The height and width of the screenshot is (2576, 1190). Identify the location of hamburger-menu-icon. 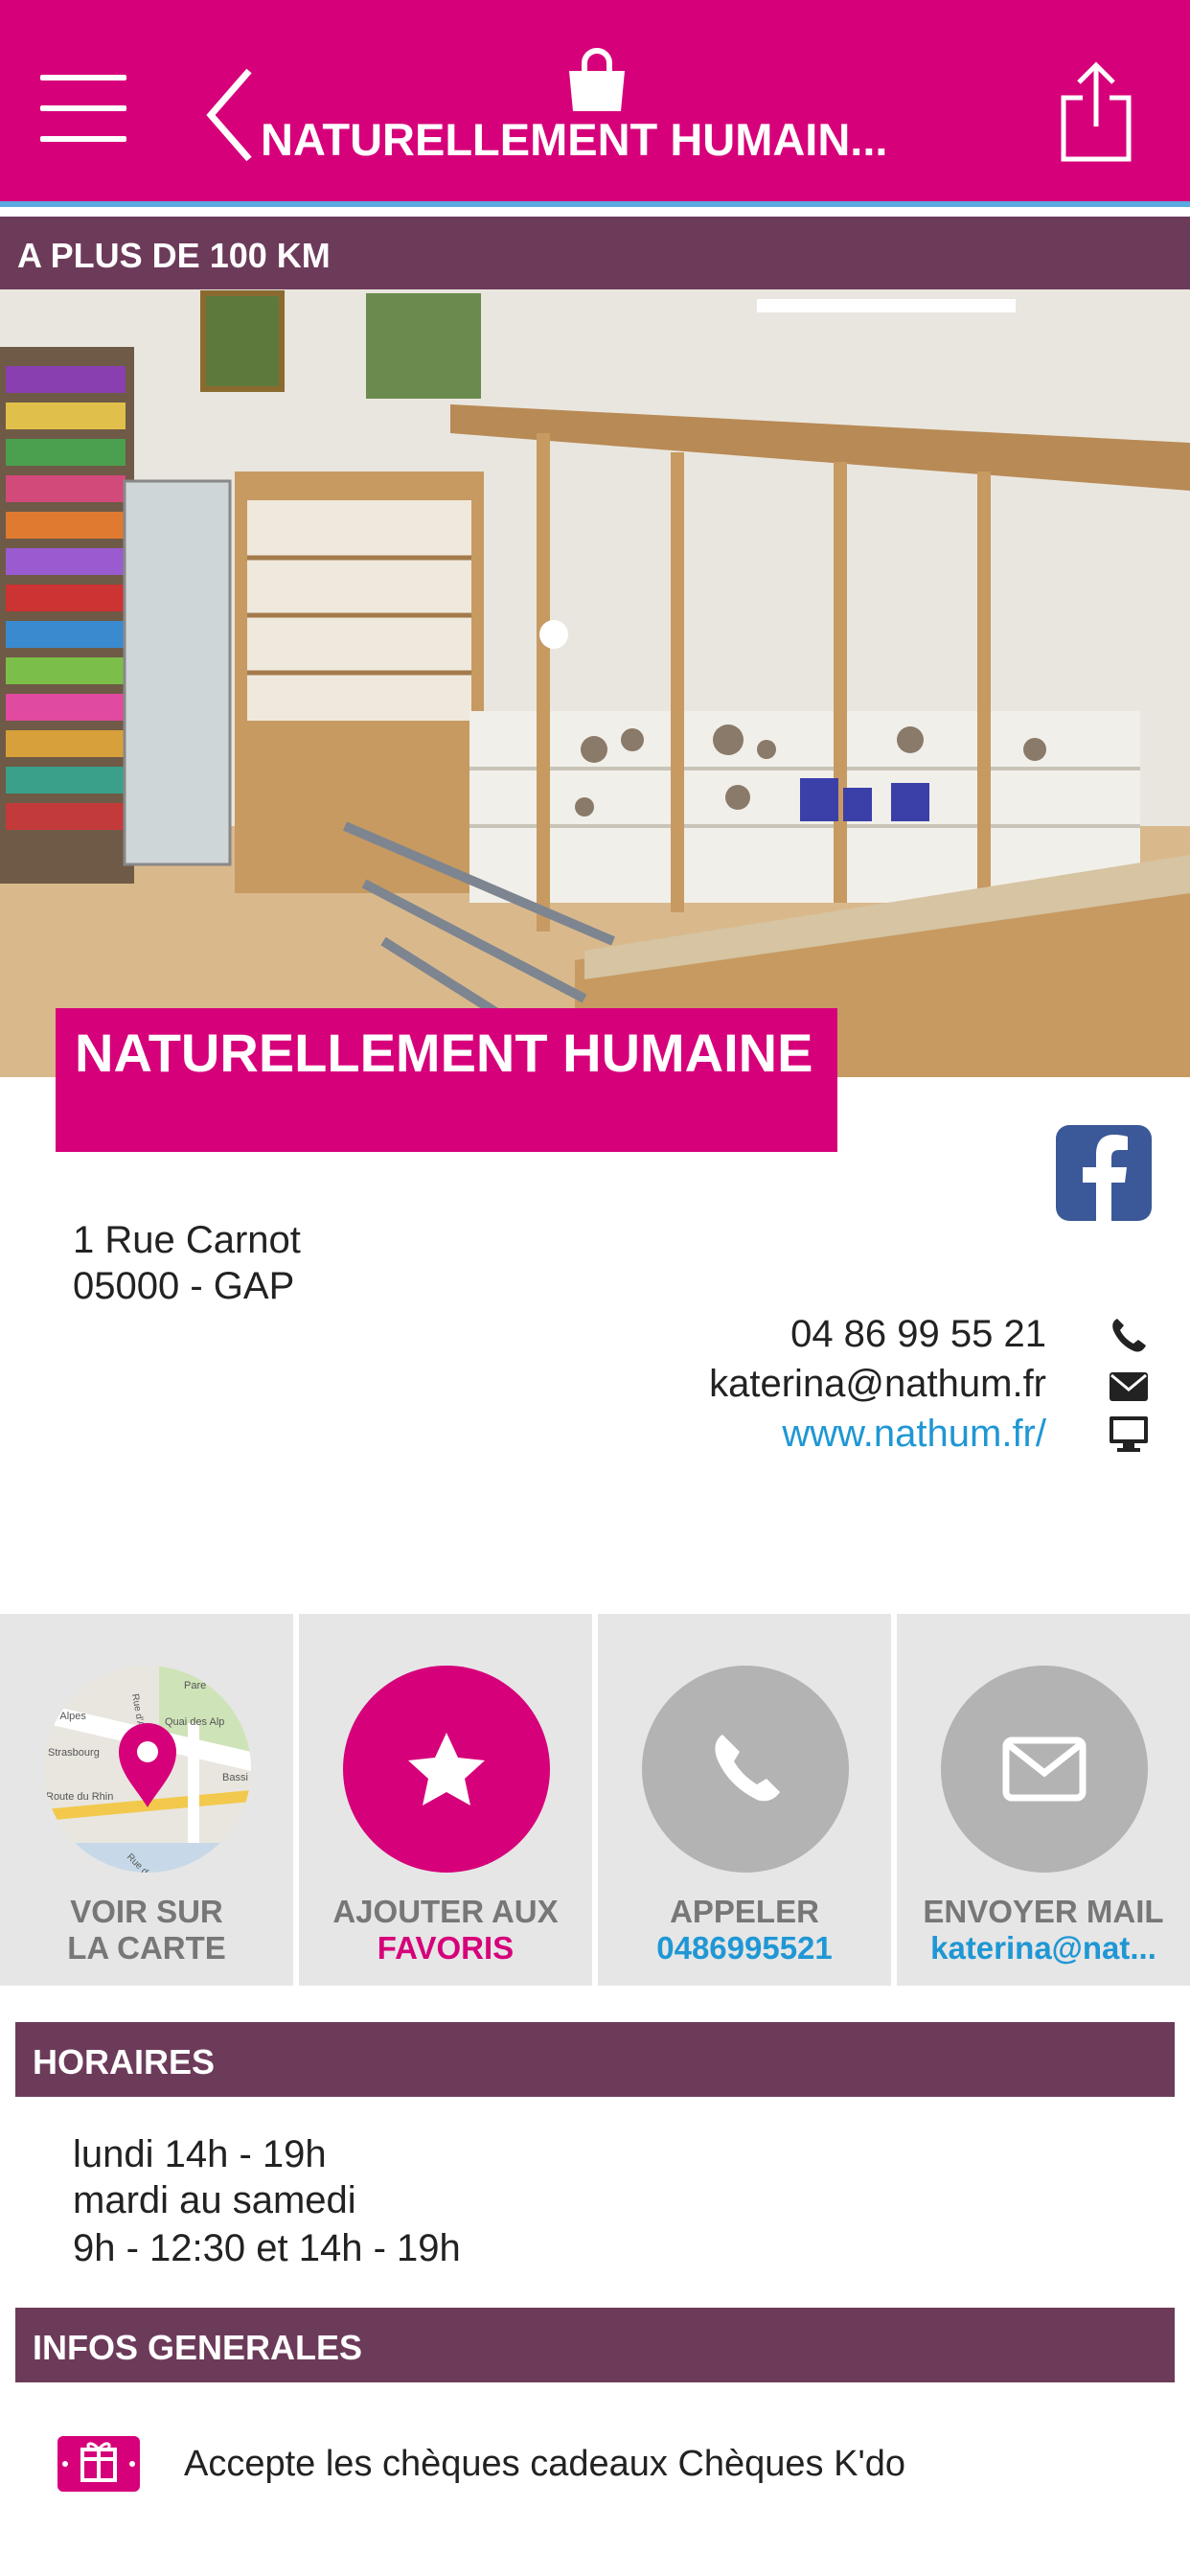
(83, 109).